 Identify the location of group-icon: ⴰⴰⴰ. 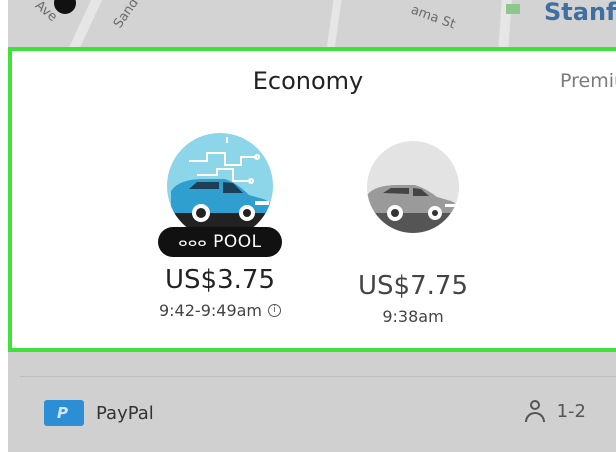
(193, 242).